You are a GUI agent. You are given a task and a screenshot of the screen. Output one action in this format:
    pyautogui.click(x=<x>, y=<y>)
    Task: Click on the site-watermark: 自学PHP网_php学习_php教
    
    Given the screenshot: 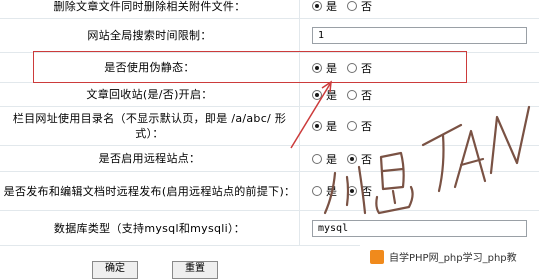 What is the action you would take?
    pyautogui.click(x=449, y=256)
    